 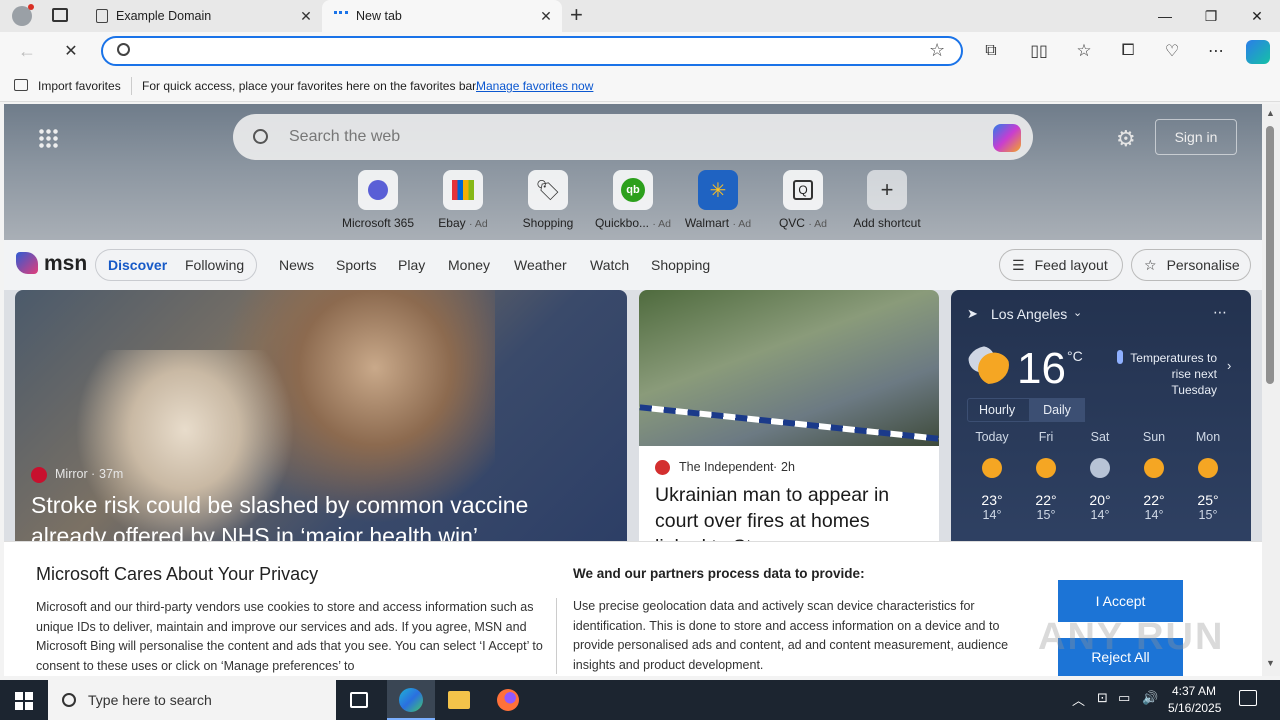 I want to click on stop-icon: ✕, so click(x=71, y=51).